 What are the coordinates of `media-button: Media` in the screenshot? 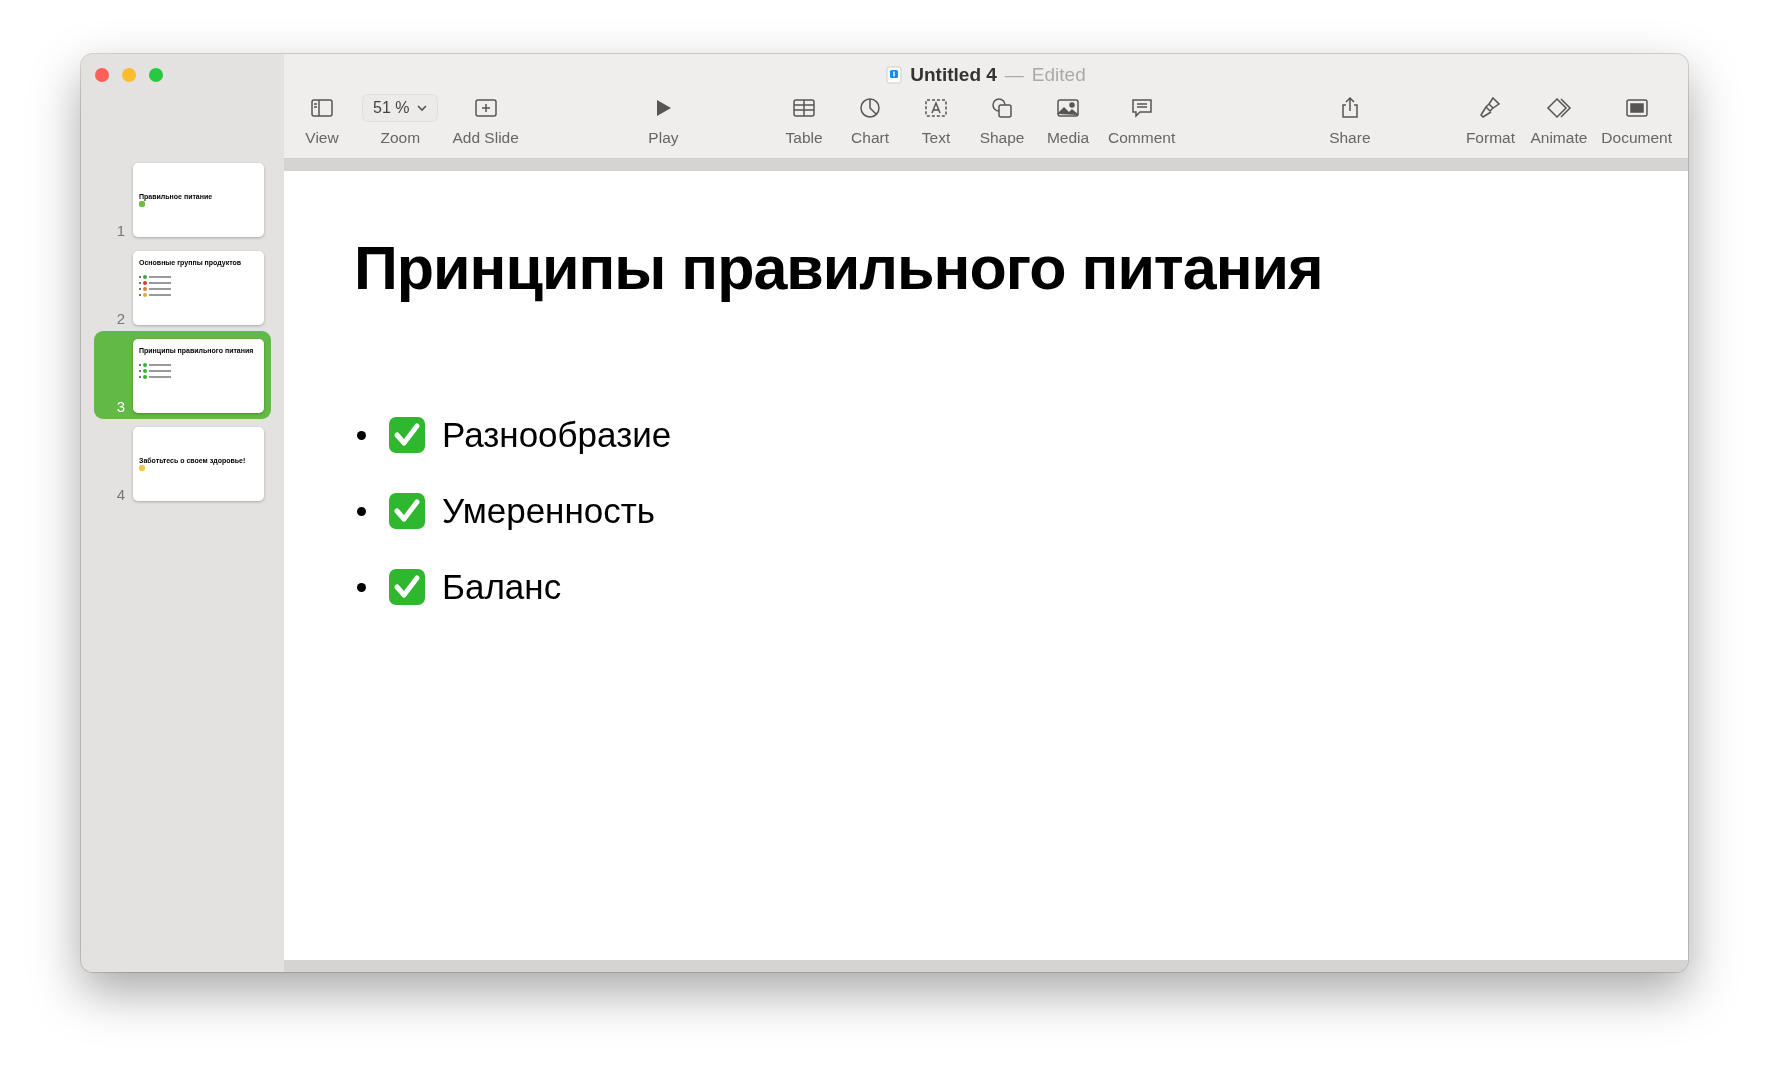 It's located at (1068, 120).